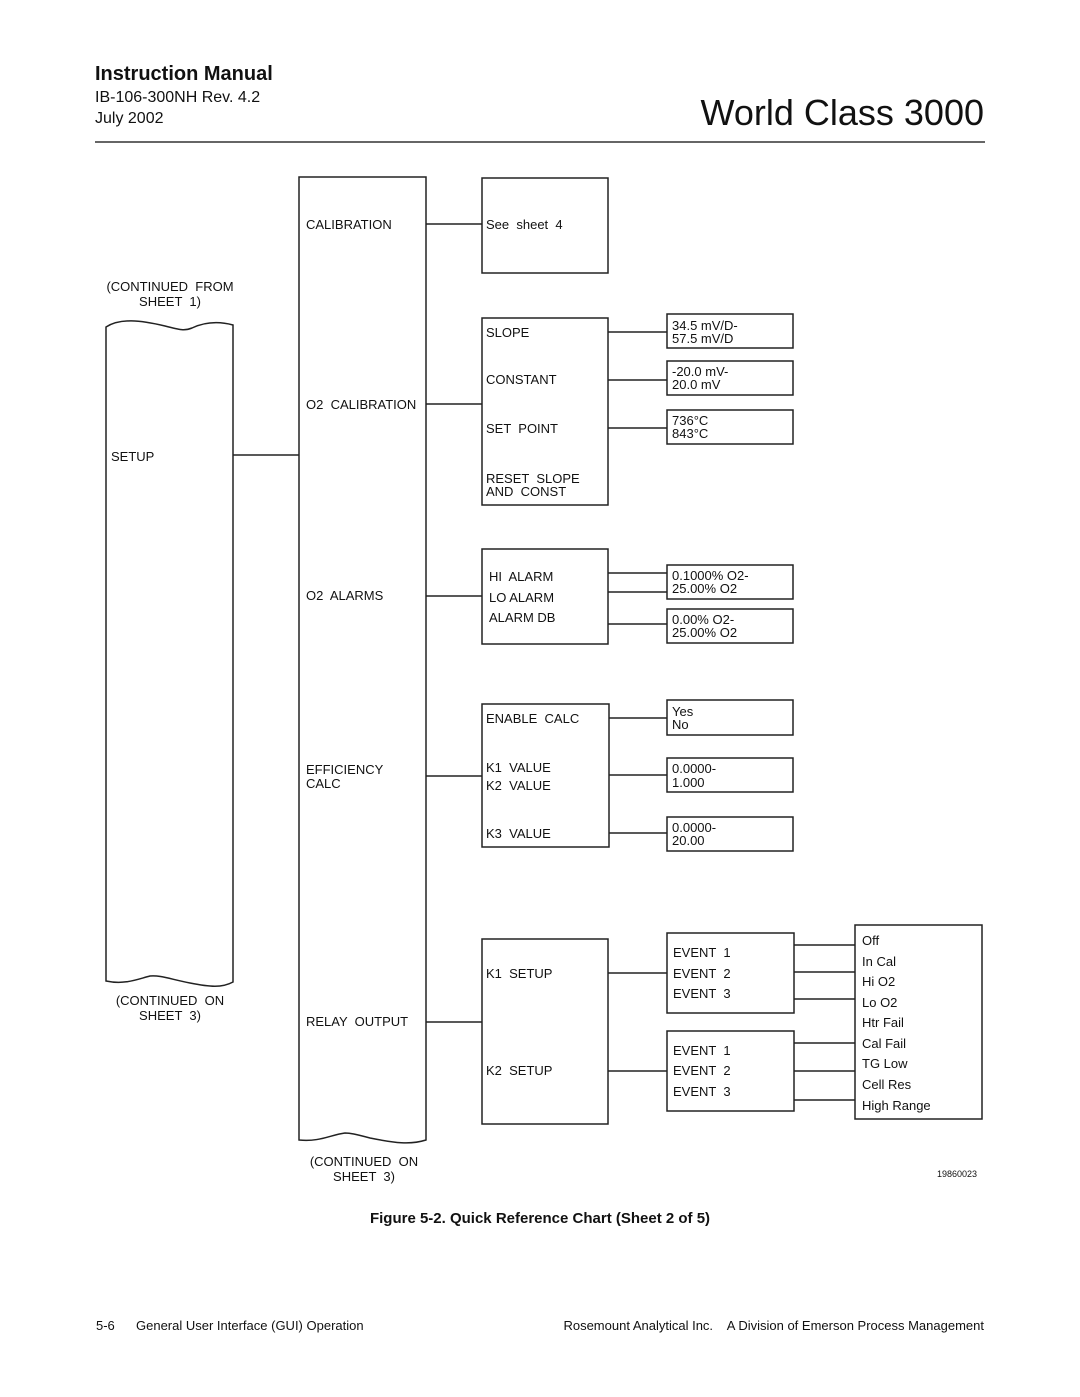 The image size is (1080, 1397). What do you see at coordinates (704, 632) in the screenshot?
I see `alarm-db-range-2: 25.00% O2` at bounding box center [704, 632].